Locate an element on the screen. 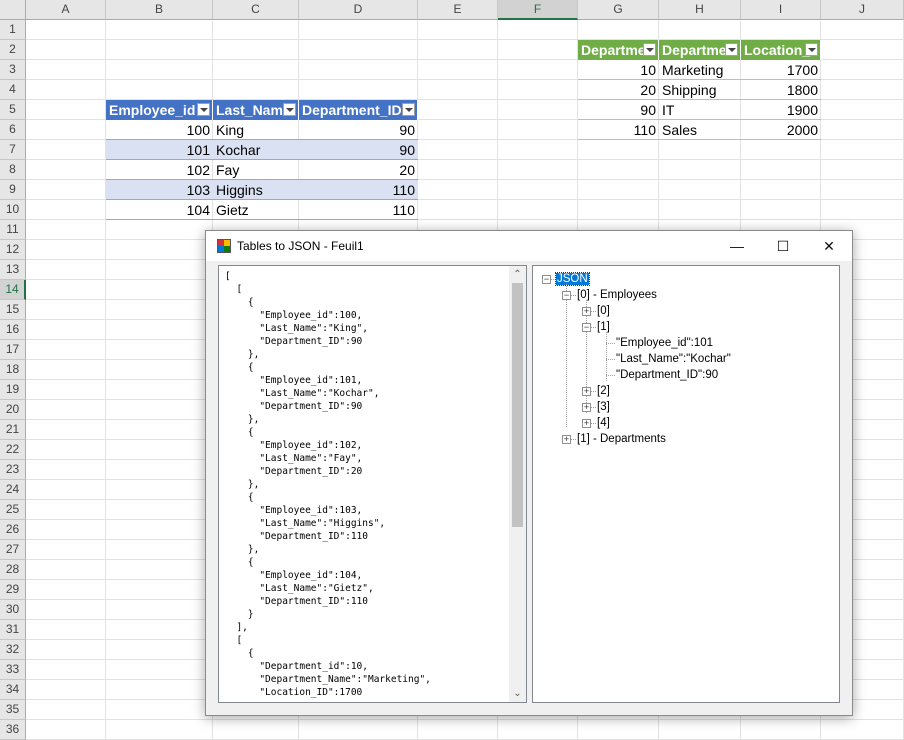 The image size is (904, 740). row-header-18: 18 is located at coordinates (13, 370).